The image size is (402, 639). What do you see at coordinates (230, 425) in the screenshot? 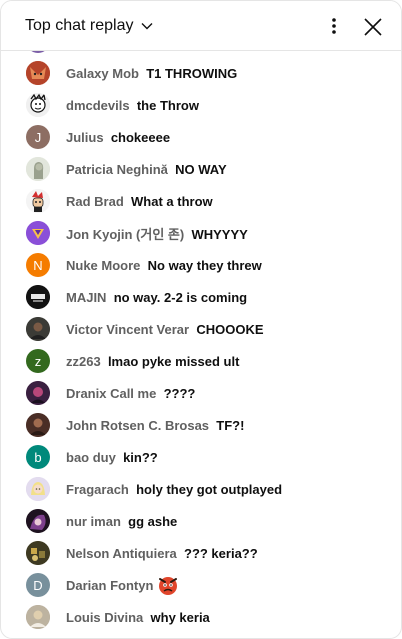
I see `message-text: TF?!` at bounding box center [230, 425].